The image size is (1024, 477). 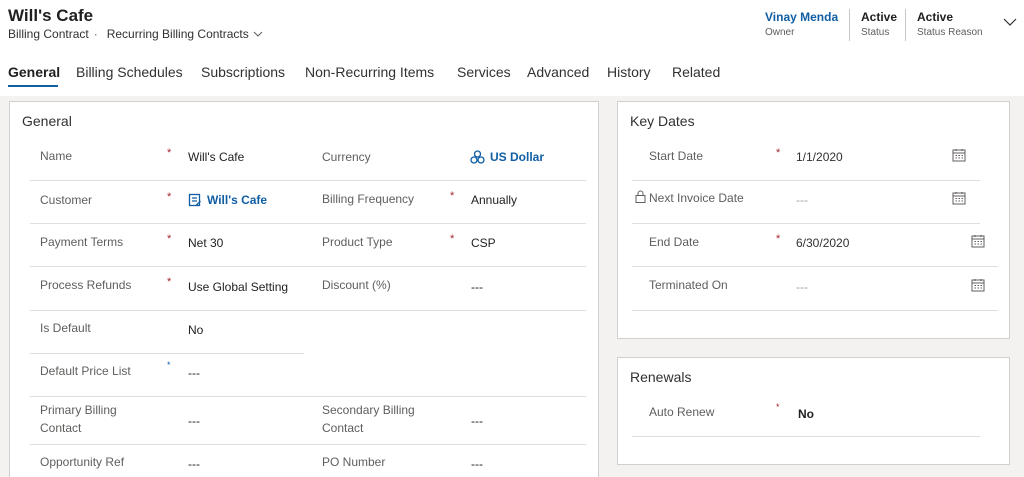 I want to click on view-selector: Recurring Billing Contracts, so click(x=185, y=34).